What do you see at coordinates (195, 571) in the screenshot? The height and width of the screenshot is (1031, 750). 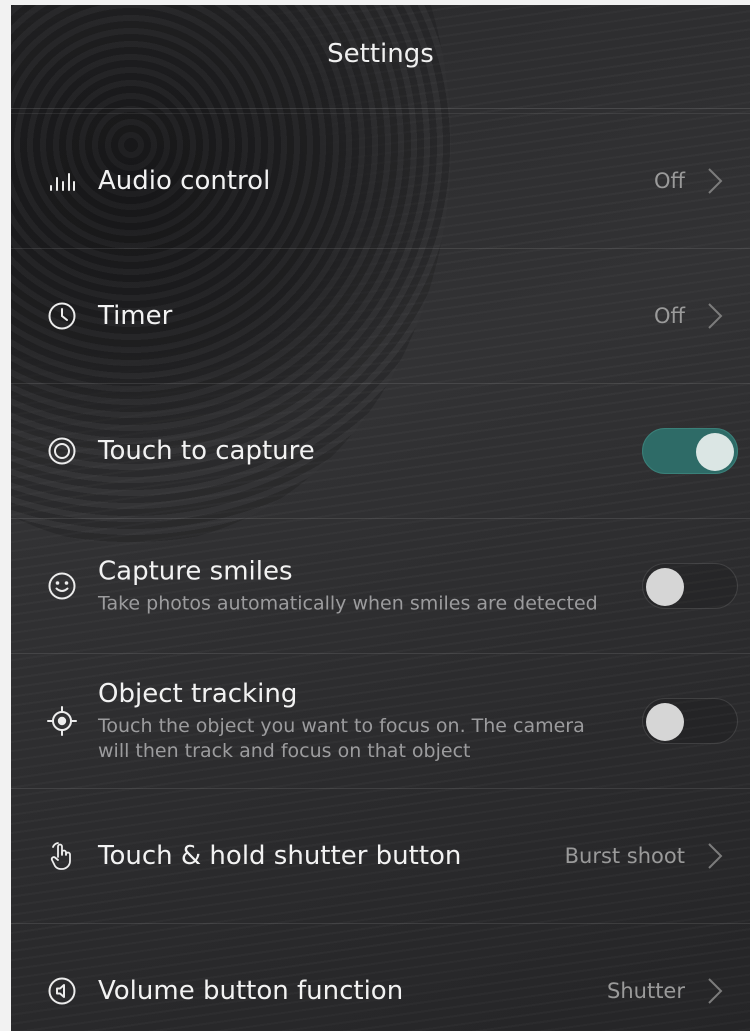 I see `setting-title: Capture smiles` at bounding box center [195, 571].